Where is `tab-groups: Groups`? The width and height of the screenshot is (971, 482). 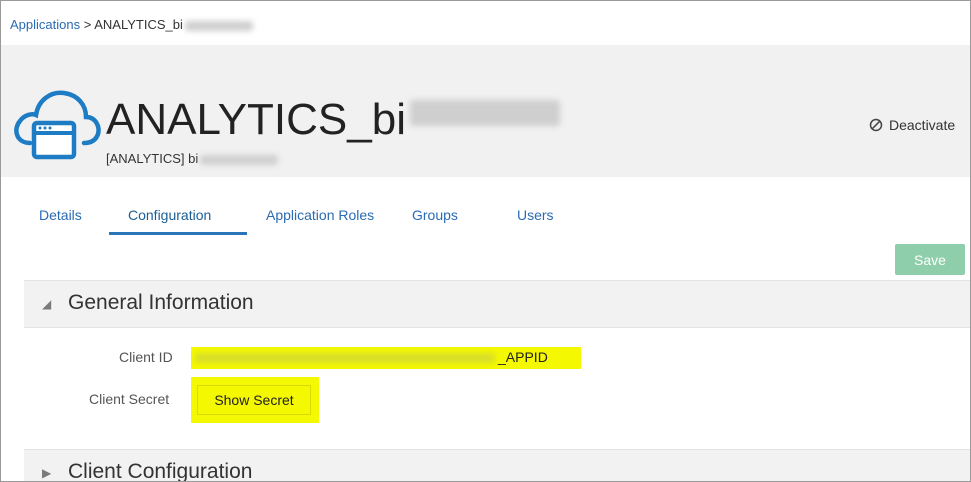
tab-groups: Groups is located at coordinates (435, 215).